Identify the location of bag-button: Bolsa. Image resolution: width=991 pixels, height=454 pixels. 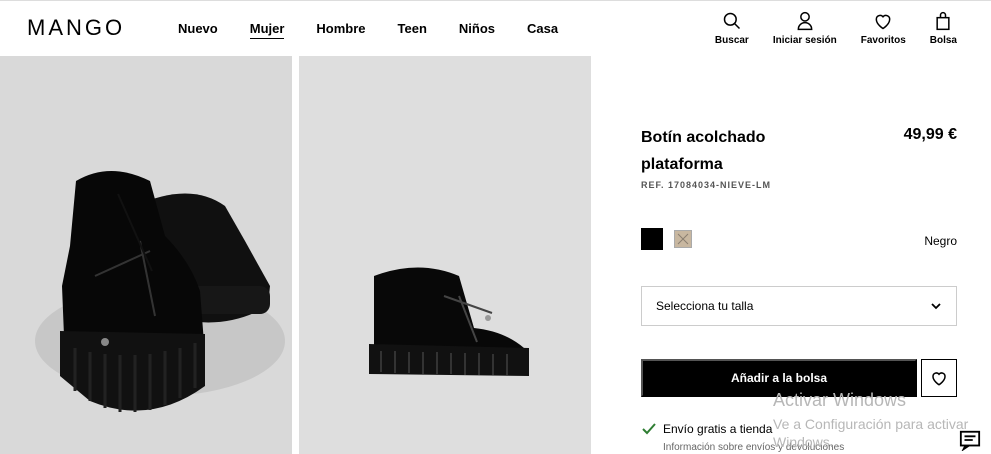
(943, 28).